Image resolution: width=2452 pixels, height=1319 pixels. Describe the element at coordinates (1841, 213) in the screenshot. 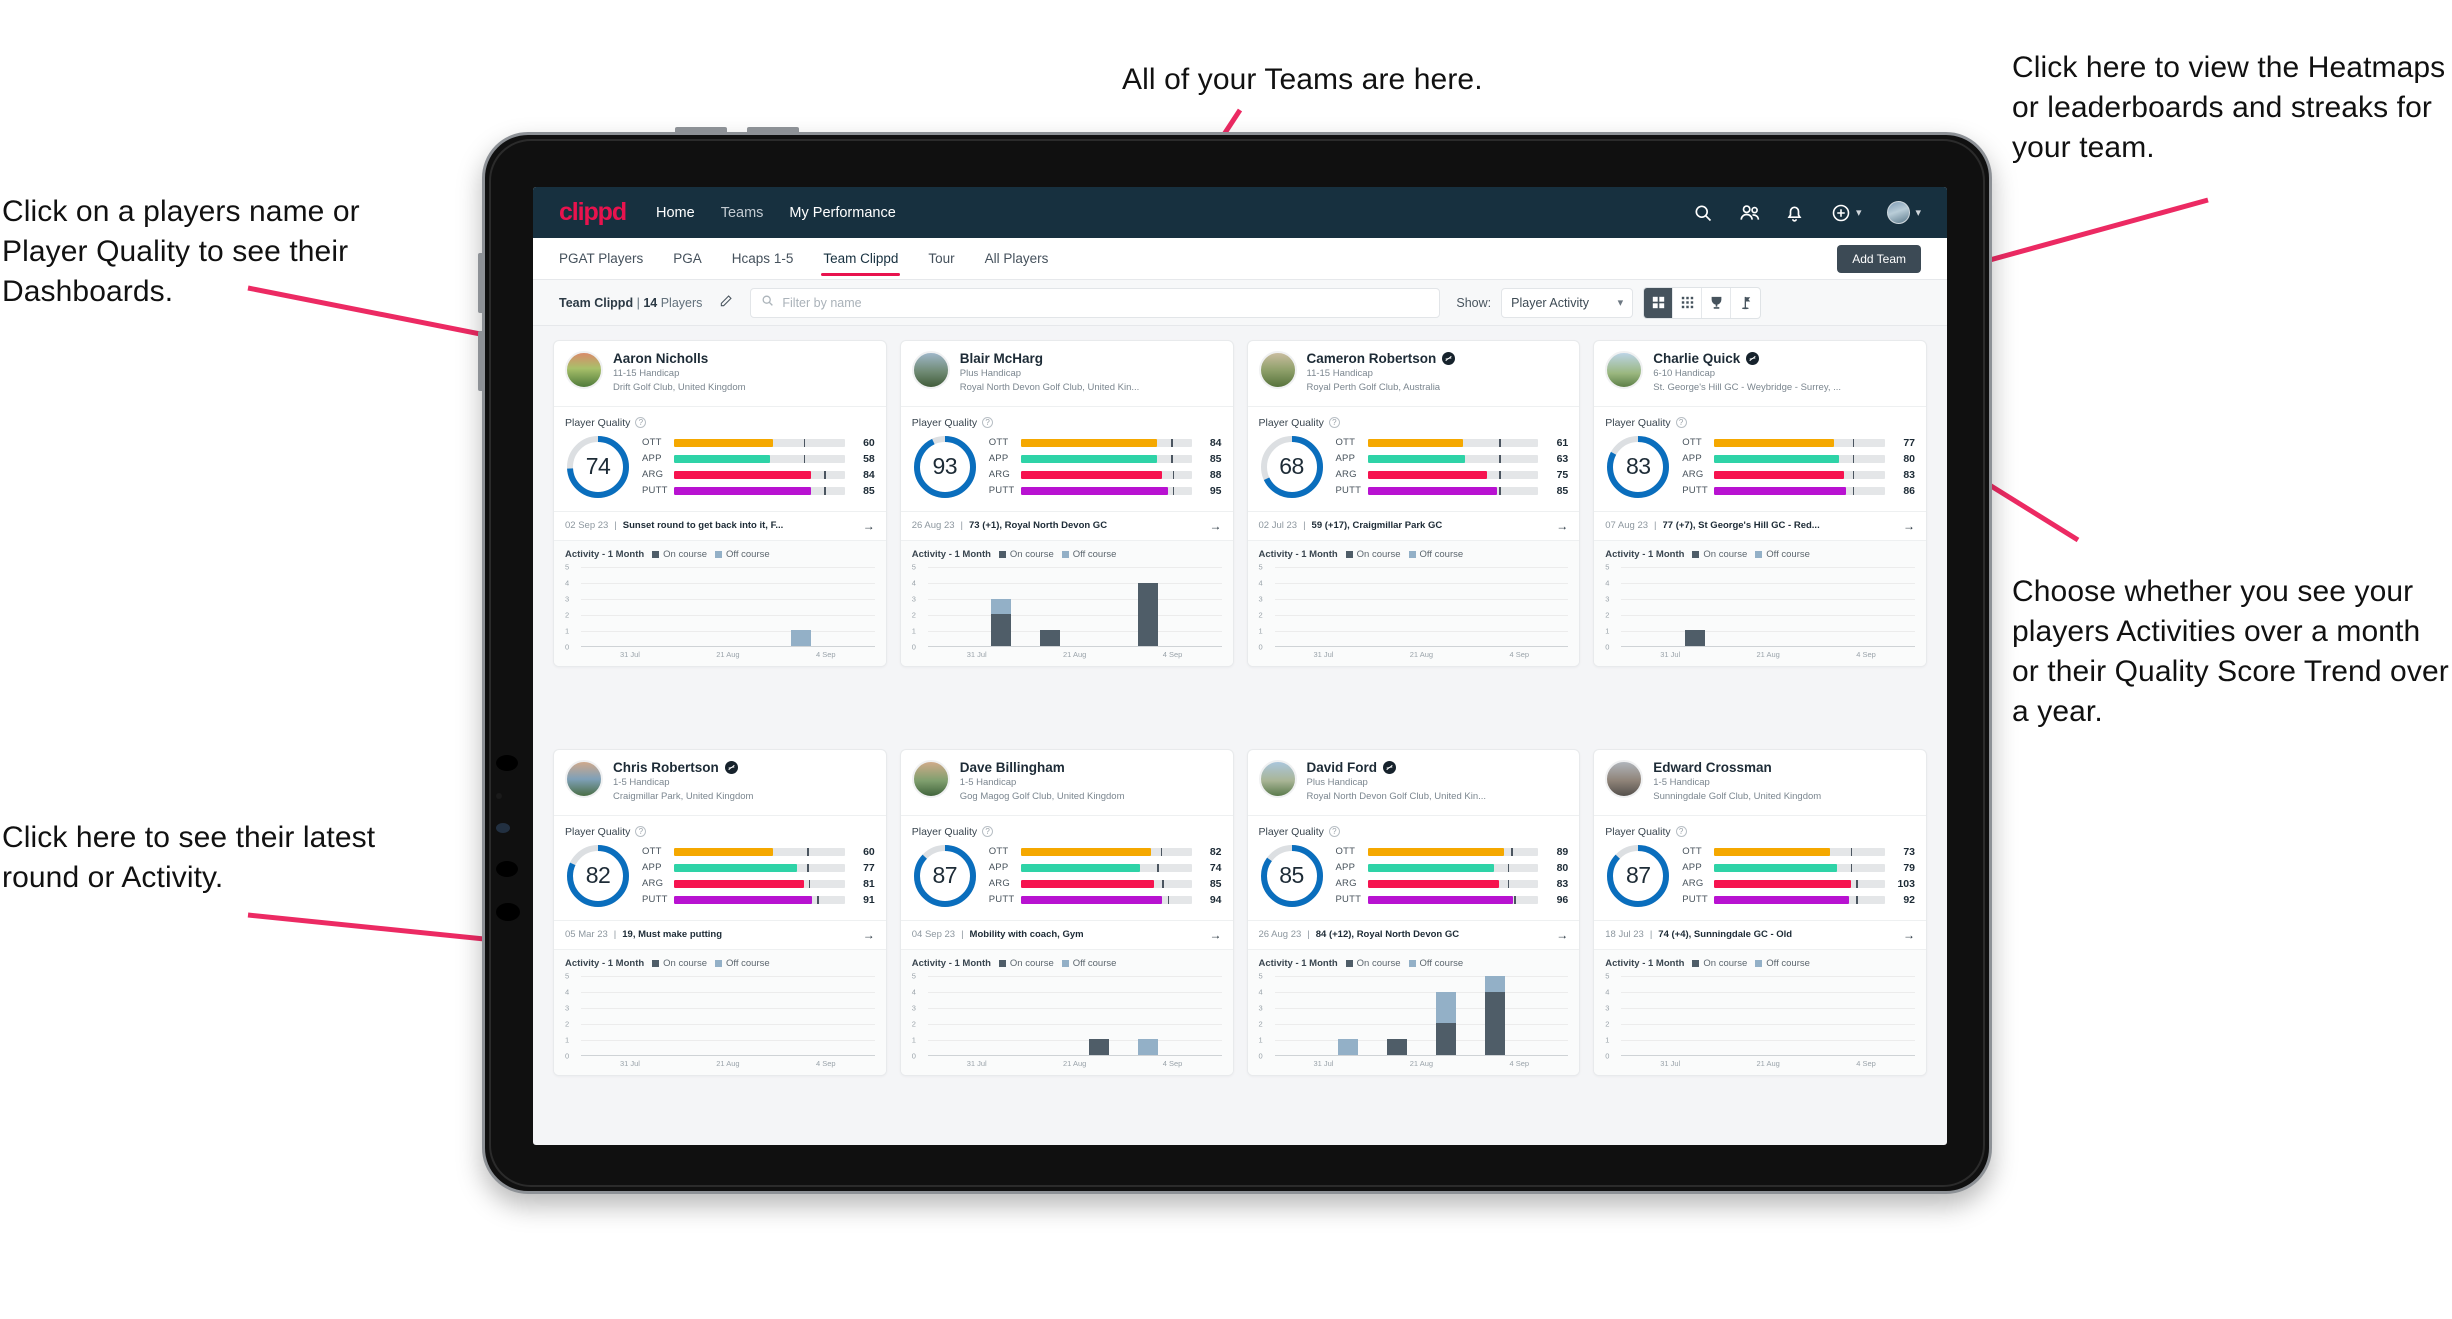

I see `plus-circle-icon` at that location.